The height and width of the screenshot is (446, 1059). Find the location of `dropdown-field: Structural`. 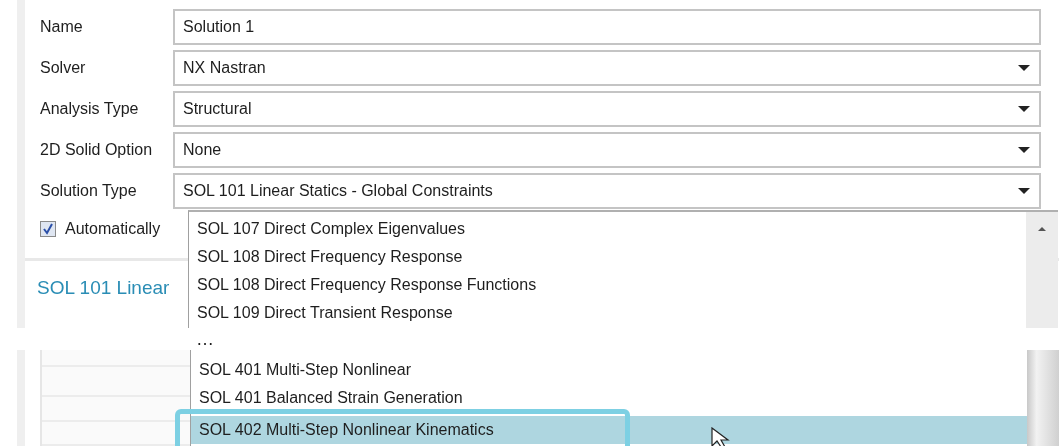

dropdown-field: Structural is located at coordinates (607, 109).